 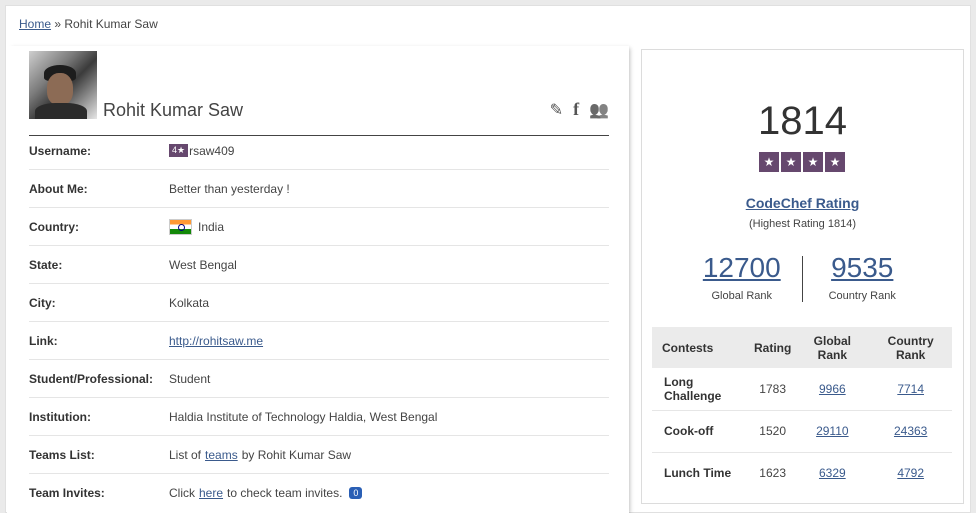 I want to click on contest-name: Lunch Time, so click(x=698, y=473).